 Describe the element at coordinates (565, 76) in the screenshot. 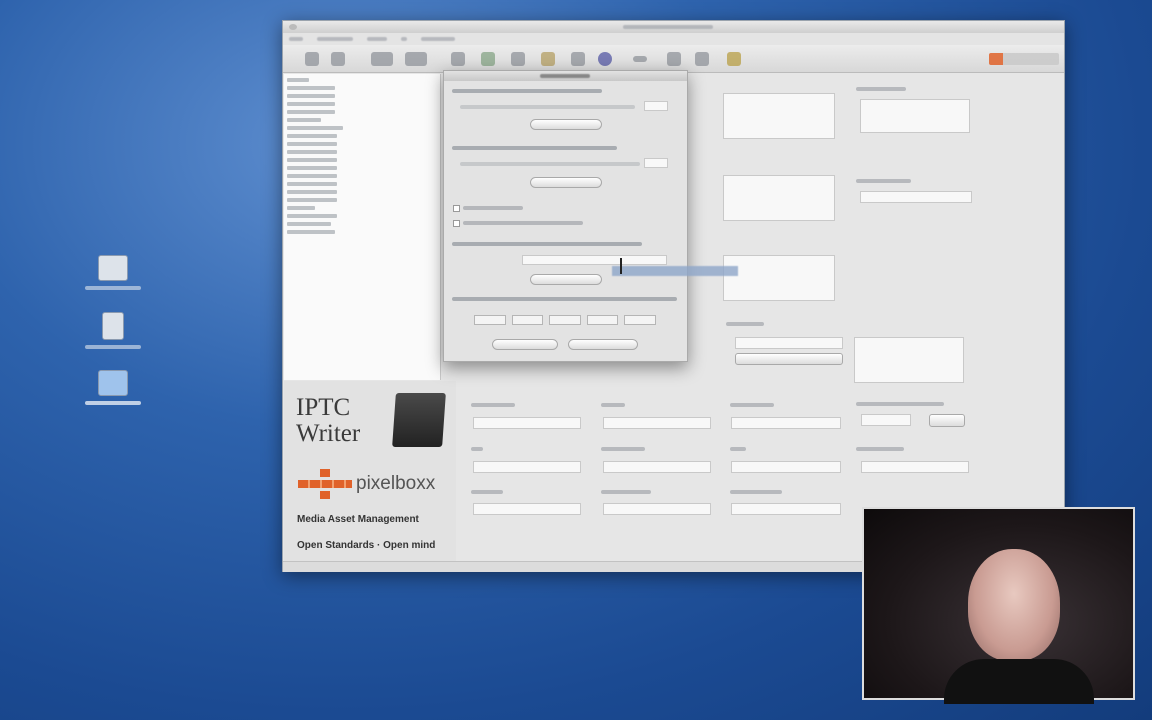

I see `dialog-title-bar` at that location.